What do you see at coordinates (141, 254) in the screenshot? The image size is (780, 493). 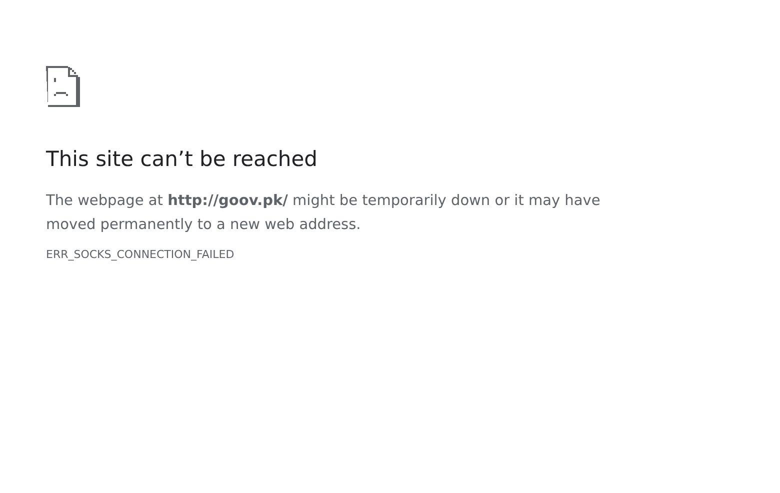 I see `error-code: ERR_SOCKS_CONNECTION_FAILED` at bounding box center [141, 254].